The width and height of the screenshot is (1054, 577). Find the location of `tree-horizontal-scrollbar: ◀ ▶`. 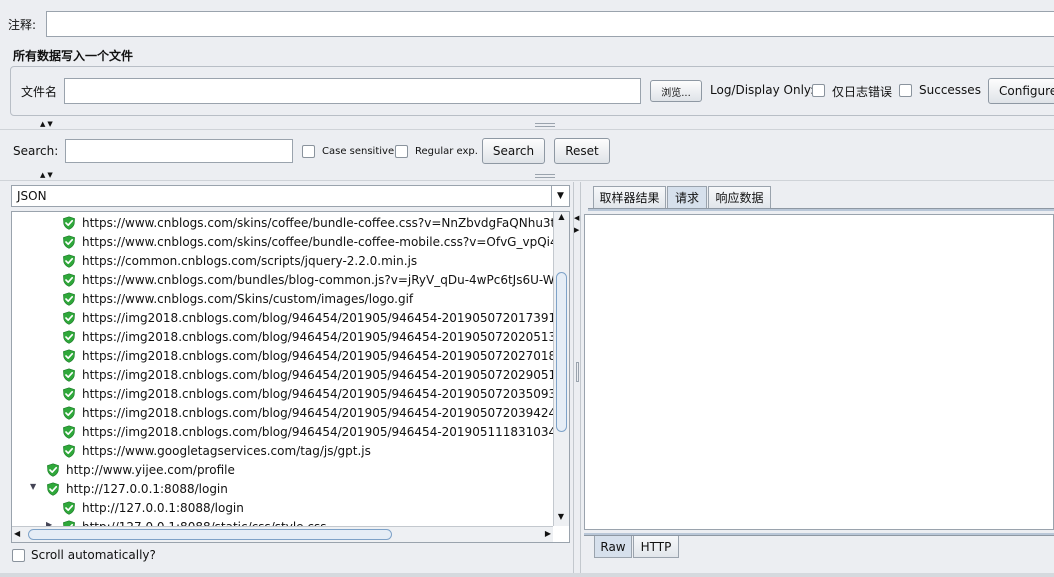

tree-horizontal-scrollbar: ◀ ▶ is located at coordinates (282, 534).